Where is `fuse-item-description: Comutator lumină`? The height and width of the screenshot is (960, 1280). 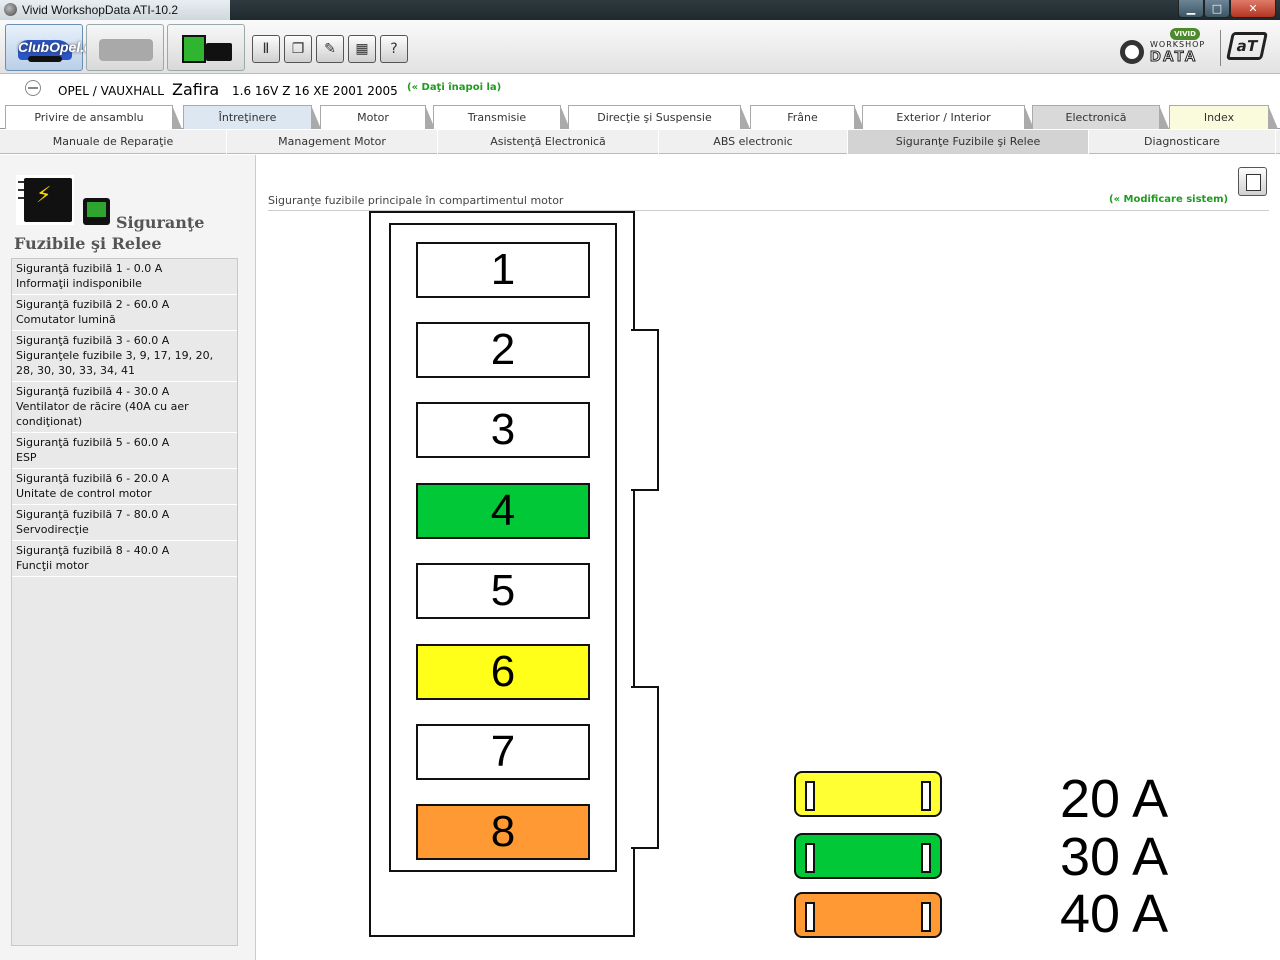
fuse-item-description: Comutator lumină is located at coordinates (66, 319).